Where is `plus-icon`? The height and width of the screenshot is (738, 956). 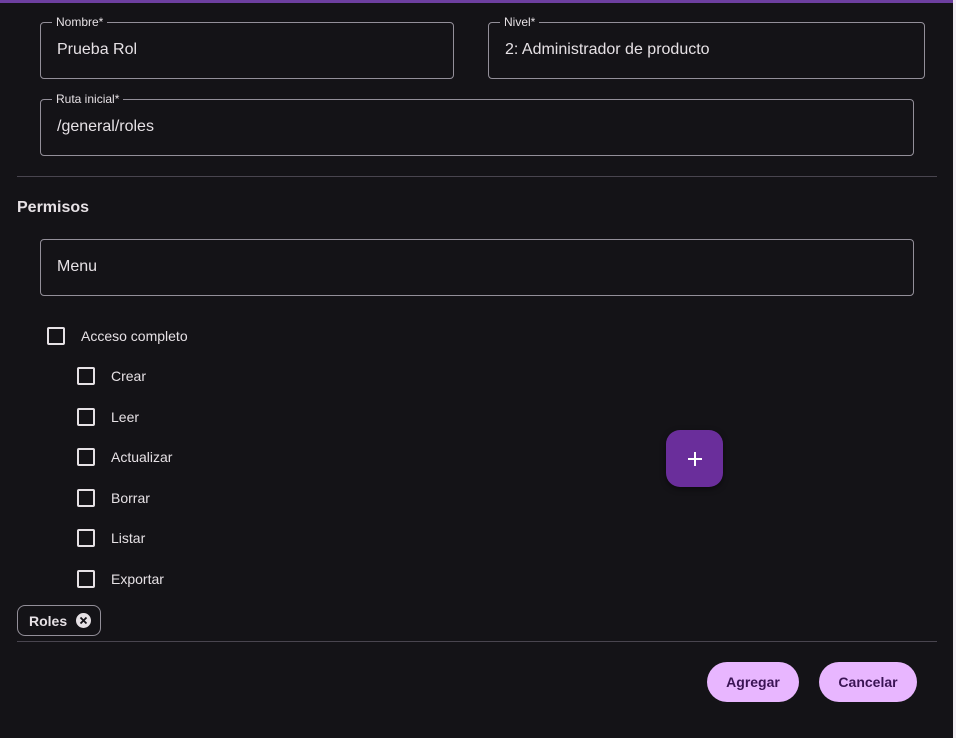
plus-icon is located at coordinates (694, 458).